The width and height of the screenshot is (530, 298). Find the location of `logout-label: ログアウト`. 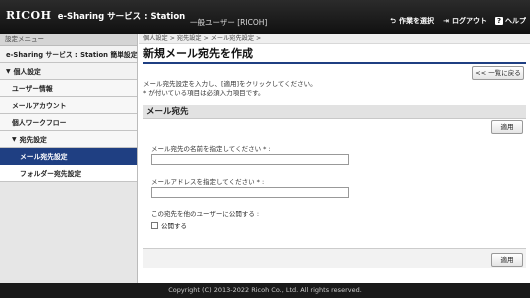

logout-label: ログアウト is located at coordinates (469, 21).